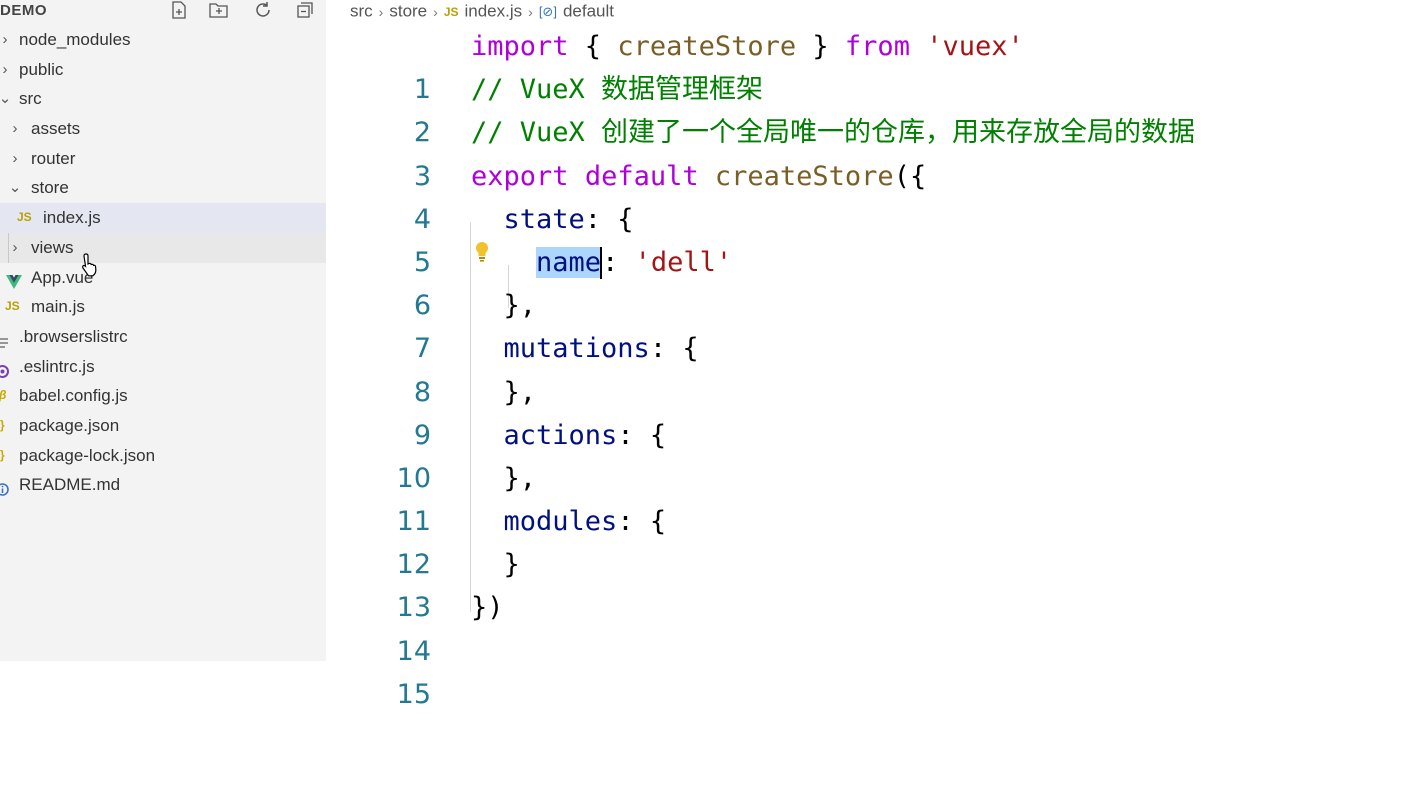 The height and width of the screenshot is (802, 1409). Describe the element at coordinates (867, 195) in the screenshot. I see `code-line: 4 export default createStore({` at that location.